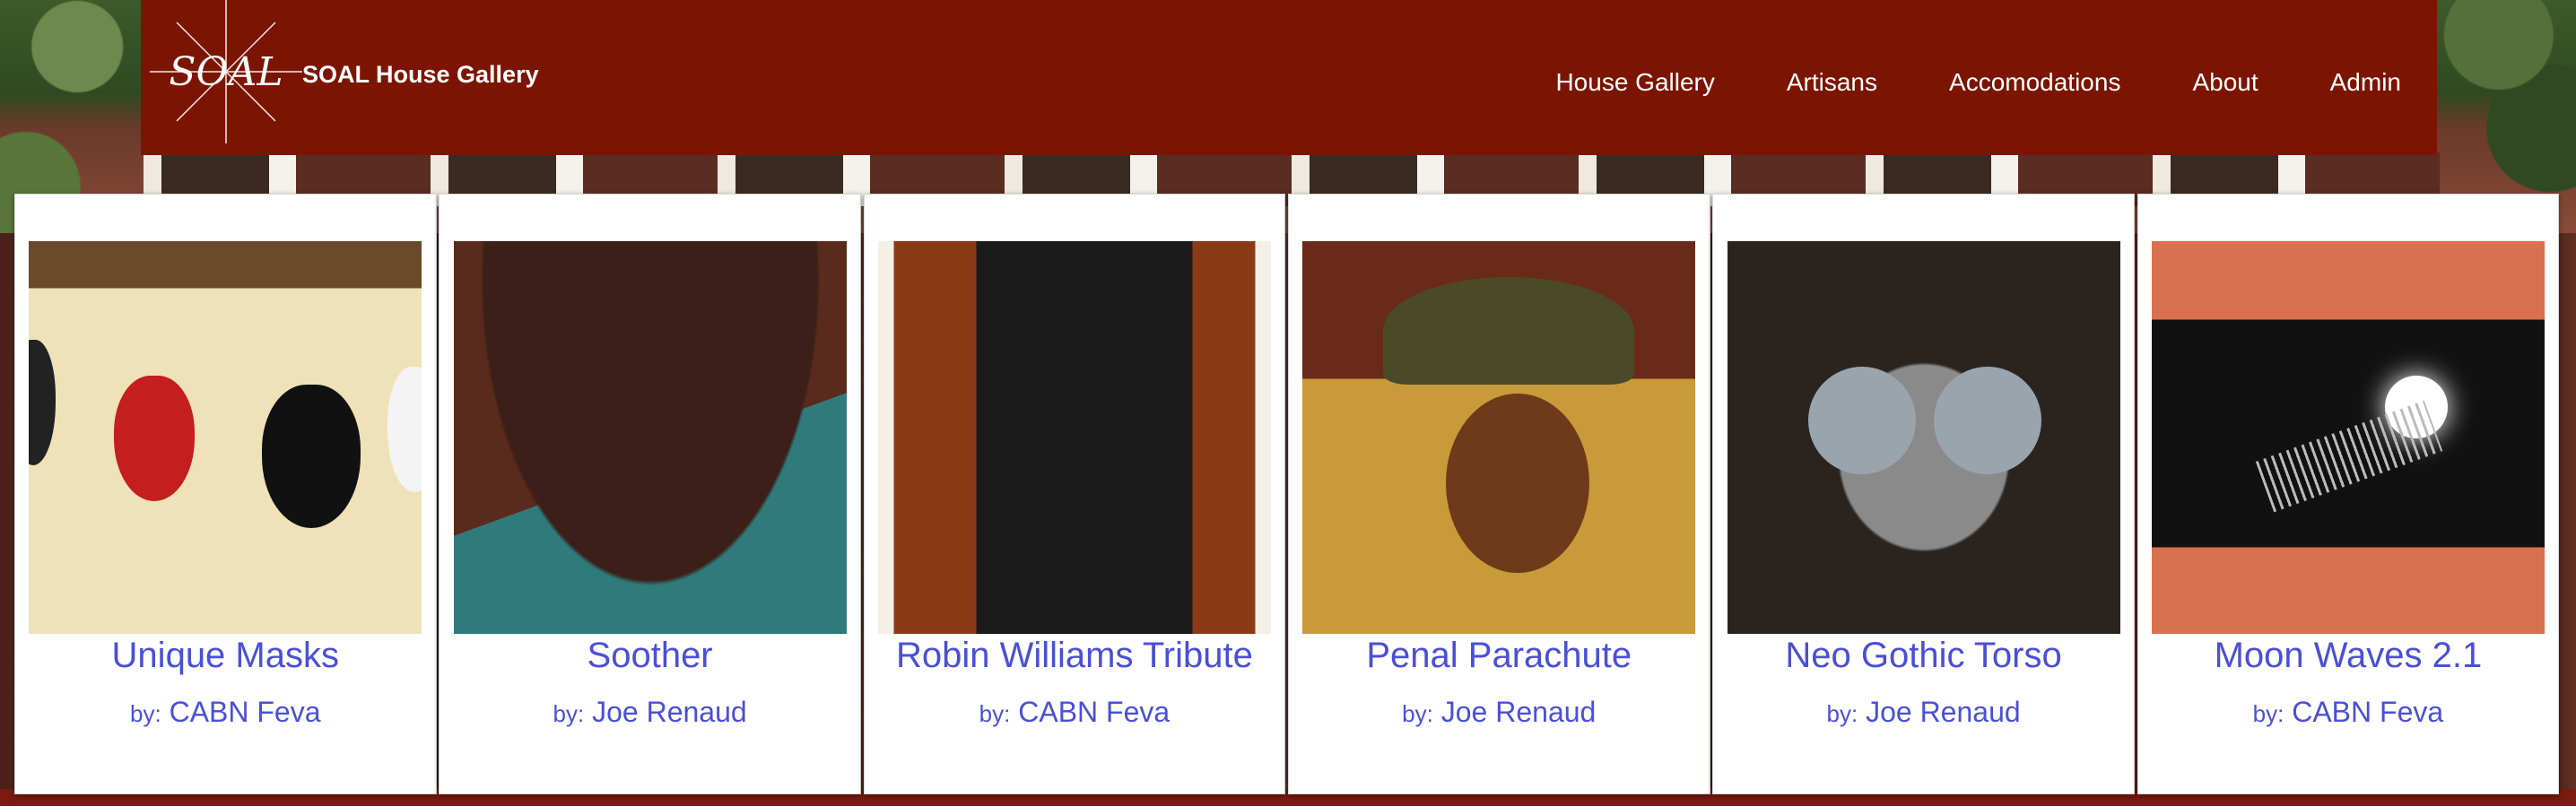 Image resolution: width=2576 pixels, height=806 pixels. What do you see at coordinates (1634, 82) in the screenshot?
I see `nav-house-gallery: House Gallery` at bounding box center [1634, 82].